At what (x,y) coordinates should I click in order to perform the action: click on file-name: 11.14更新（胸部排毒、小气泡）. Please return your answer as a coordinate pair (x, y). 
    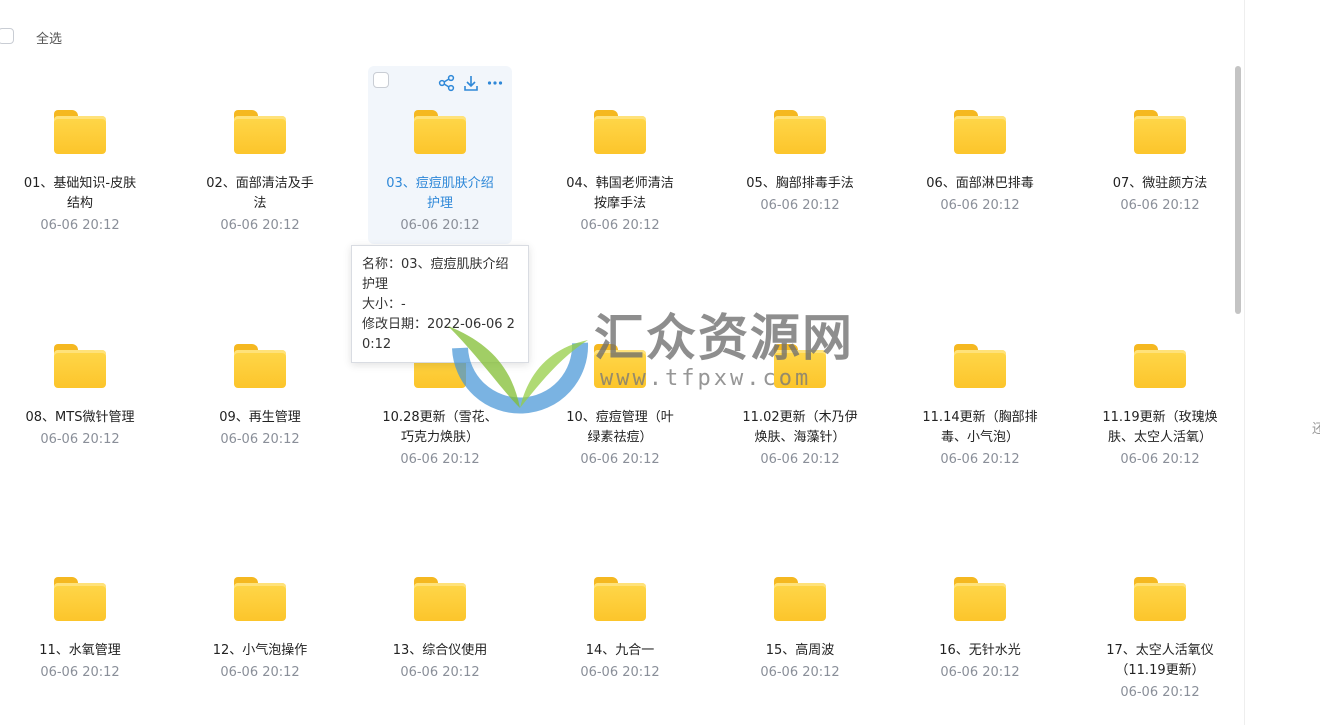
    Looking at the image, I should click on (980, 428).